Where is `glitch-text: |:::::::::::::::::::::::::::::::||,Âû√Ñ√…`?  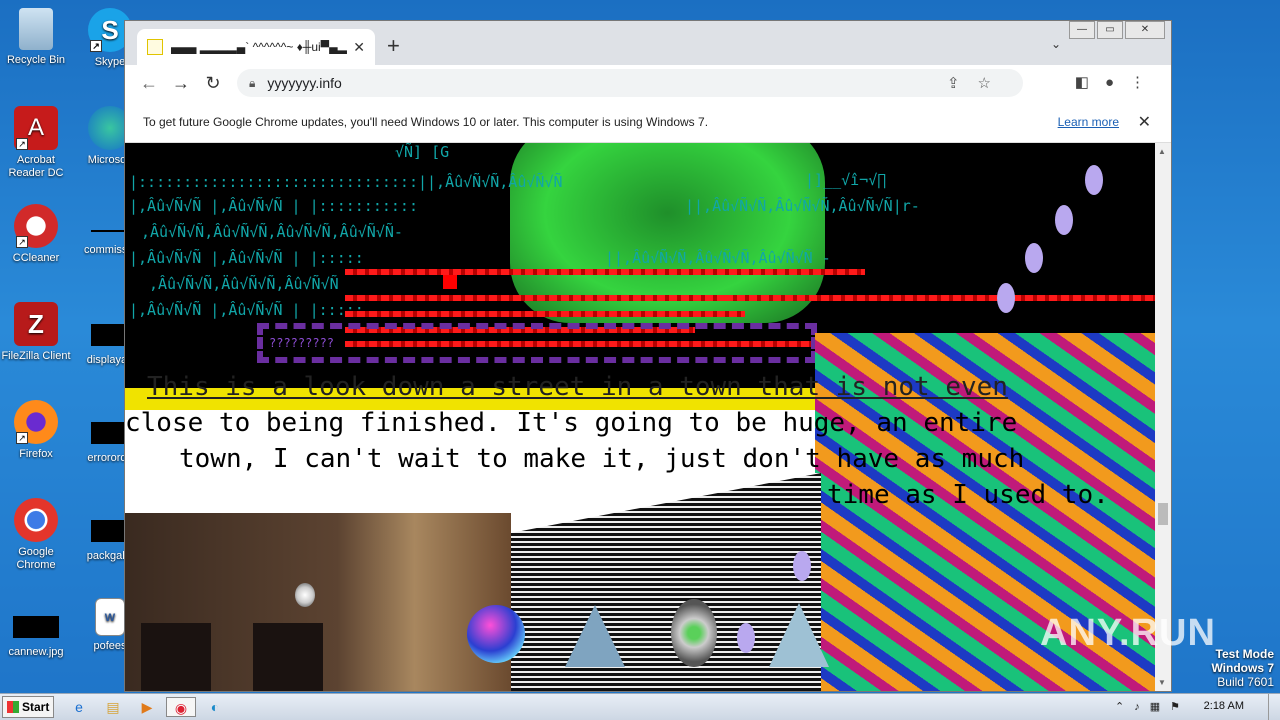 glitch-text: |:::::::::::::::::::::::::::::::||,Âû√Ñ√… is located at coordinates (346, 182).